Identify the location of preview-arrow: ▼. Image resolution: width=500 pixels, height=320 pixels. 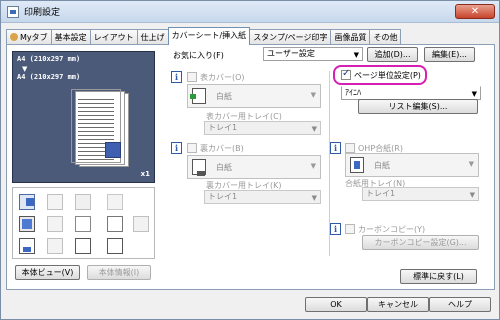
(25, 69).